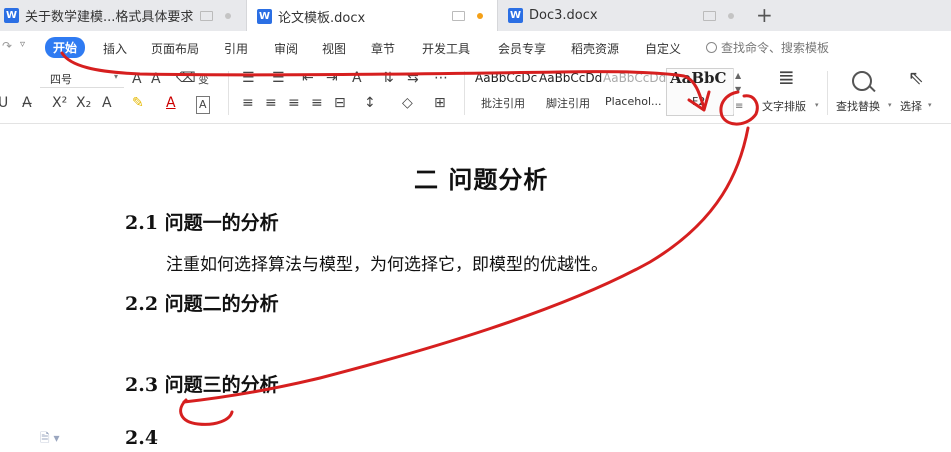 The image size is (951, 452). I want to click on menu-page-layout: 页面布局, so click(175, 48).